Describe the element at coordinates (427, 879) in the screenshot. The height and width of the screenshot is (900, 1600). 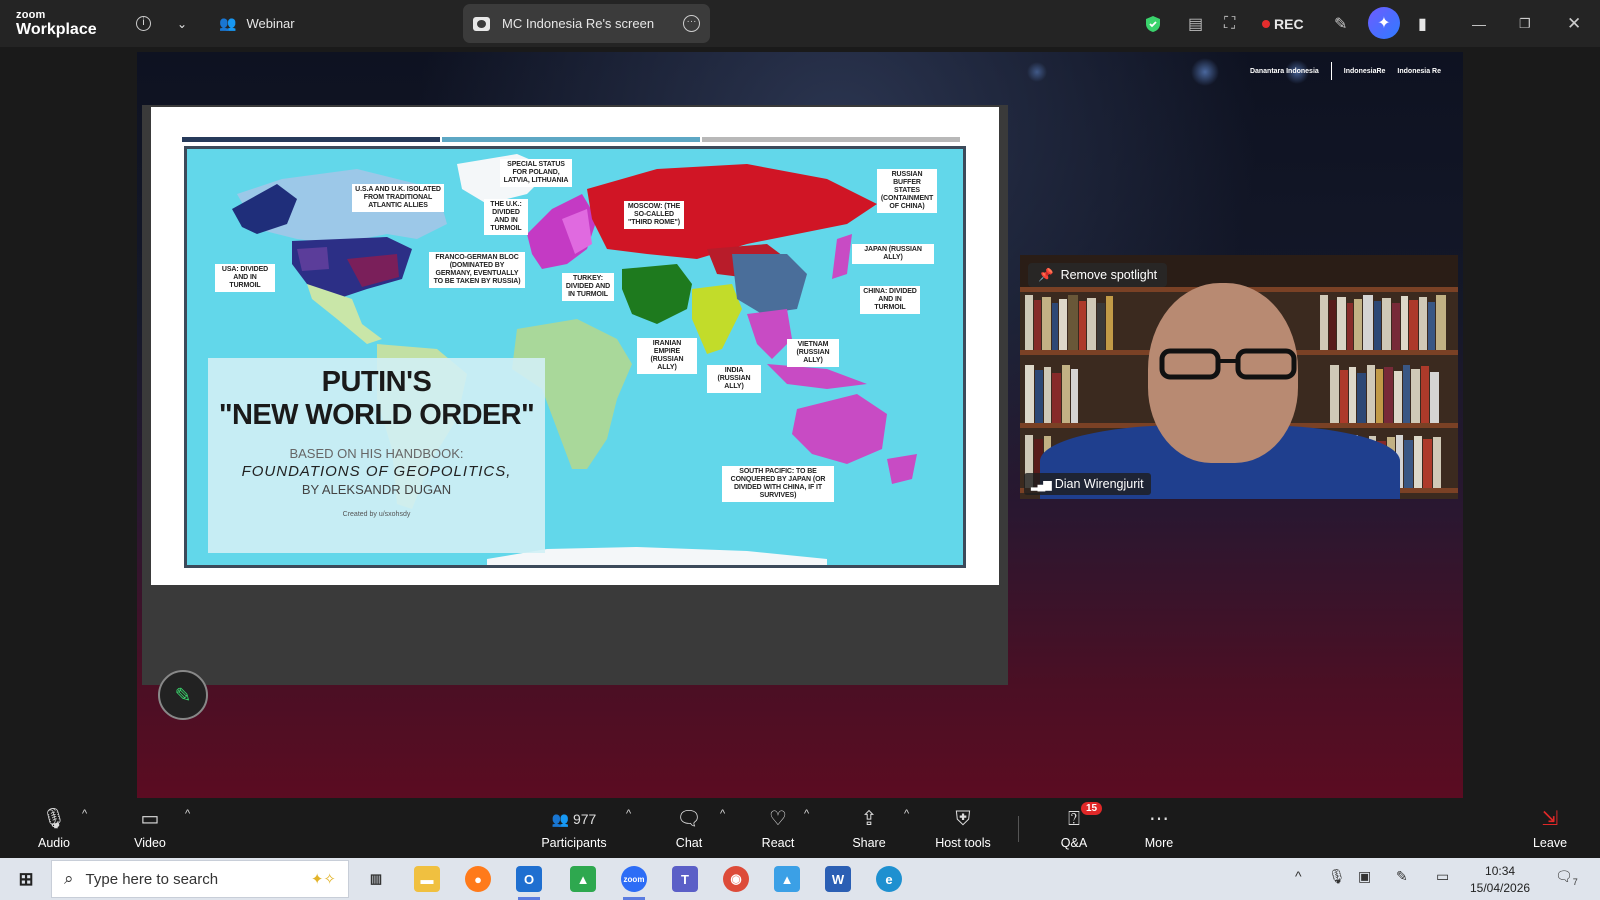
I see `file-explorer-icon: ▬` at that location.